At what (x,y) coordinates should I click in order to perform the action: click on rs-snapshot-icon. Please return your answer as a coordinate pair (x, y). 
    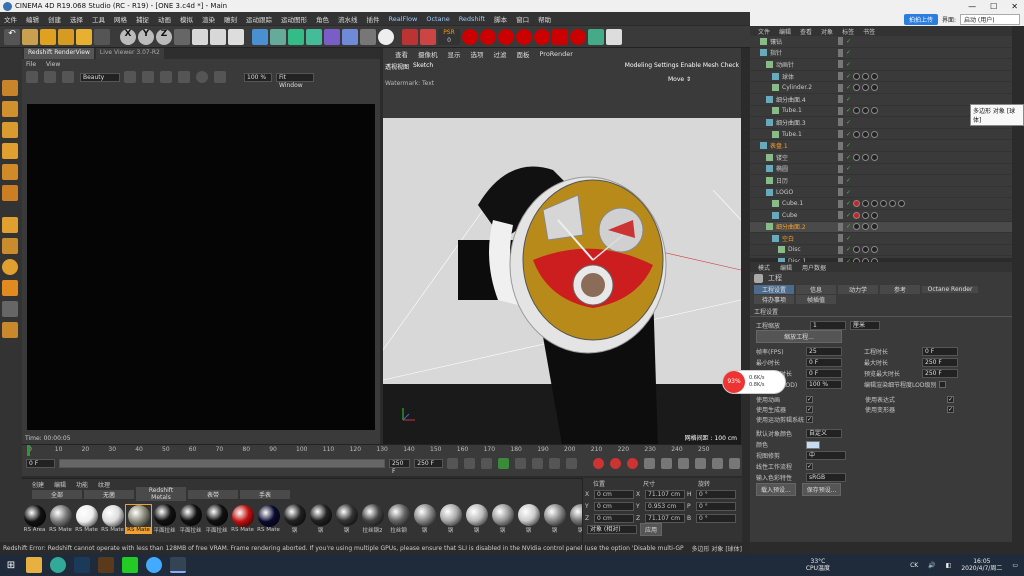
    Looking at the image, I should click on (130, 77).